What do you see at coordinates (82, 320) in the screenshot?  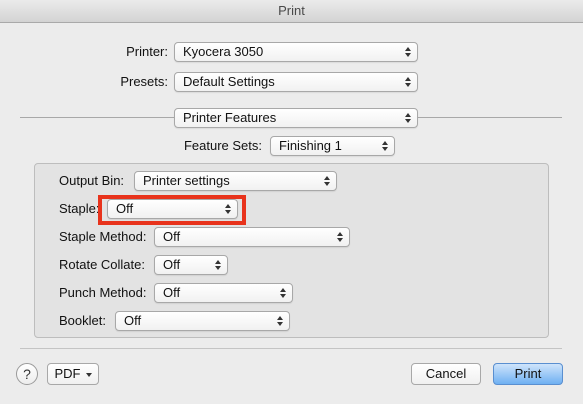 I see `booklet-label: Booklet:` at bounding box center [82, 320].